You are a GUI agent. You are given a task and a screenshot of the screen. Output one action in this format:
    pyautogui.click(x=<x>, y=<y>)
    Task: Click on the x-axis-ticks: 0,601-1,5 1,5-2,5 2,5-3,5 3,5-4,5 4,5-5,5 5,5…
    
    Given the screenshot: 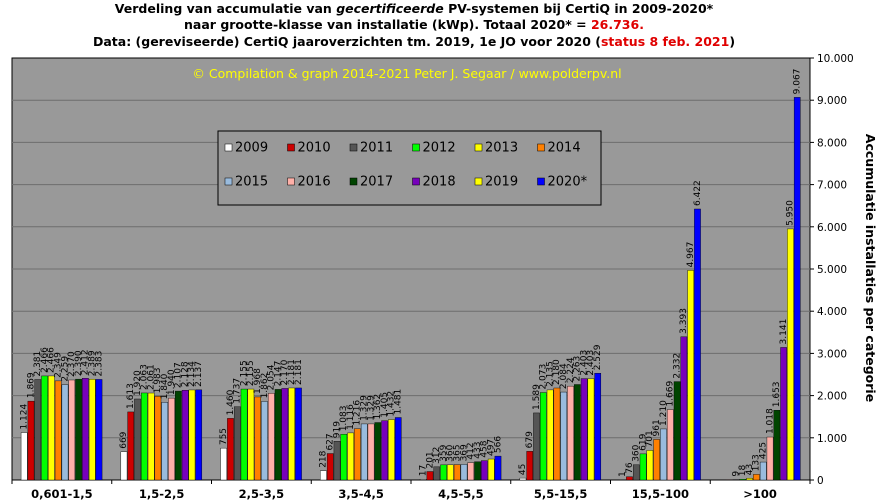 What is the action you would take?
    pyautogui.click(x=411, y=490)
    